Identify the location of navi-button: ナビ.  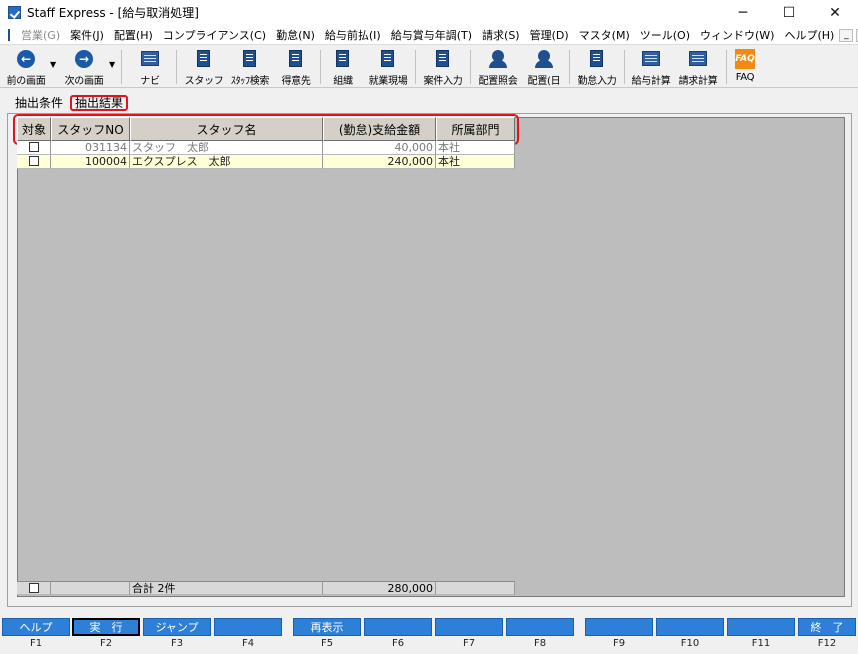
(150, 67).